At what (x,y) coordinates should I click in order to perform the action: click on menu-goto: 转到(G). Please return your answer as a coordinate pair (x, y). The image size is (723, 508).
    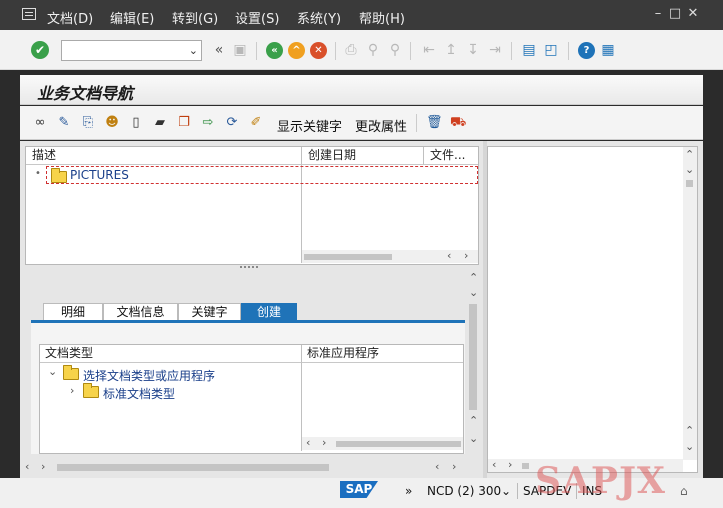
    Looking at the image, I should click on (195, 17).